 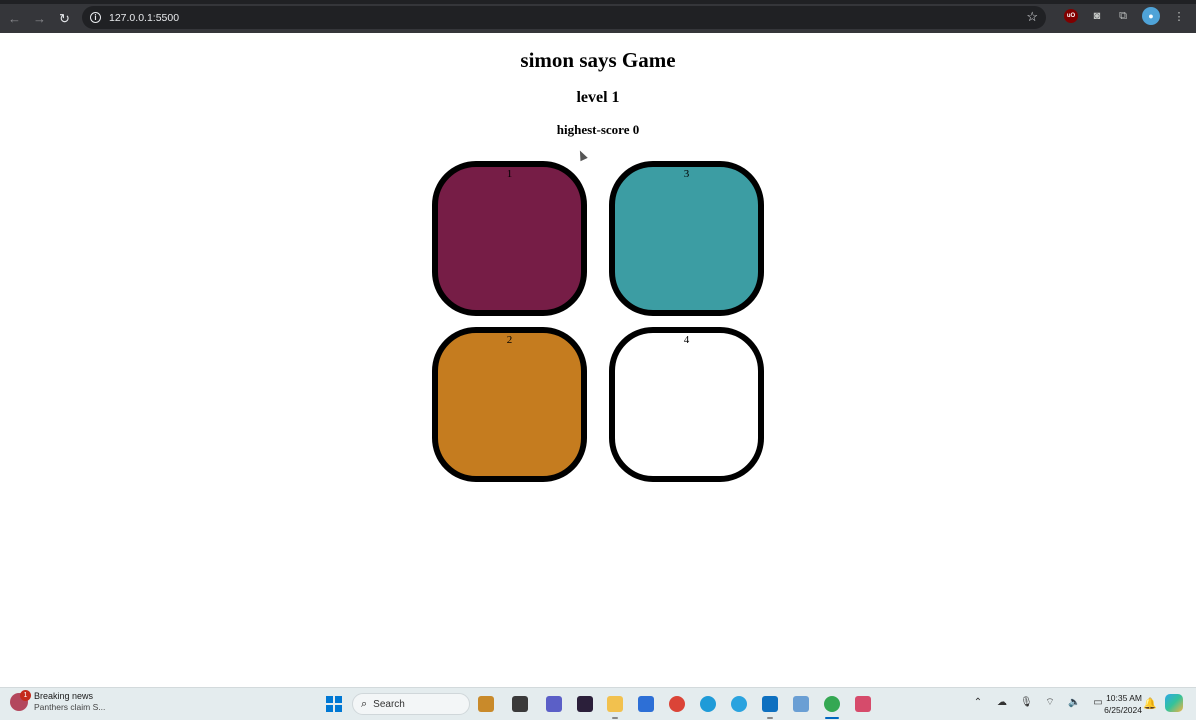 I want to click on clock-time: 10:35 AM, so click(x=1124, y=698).